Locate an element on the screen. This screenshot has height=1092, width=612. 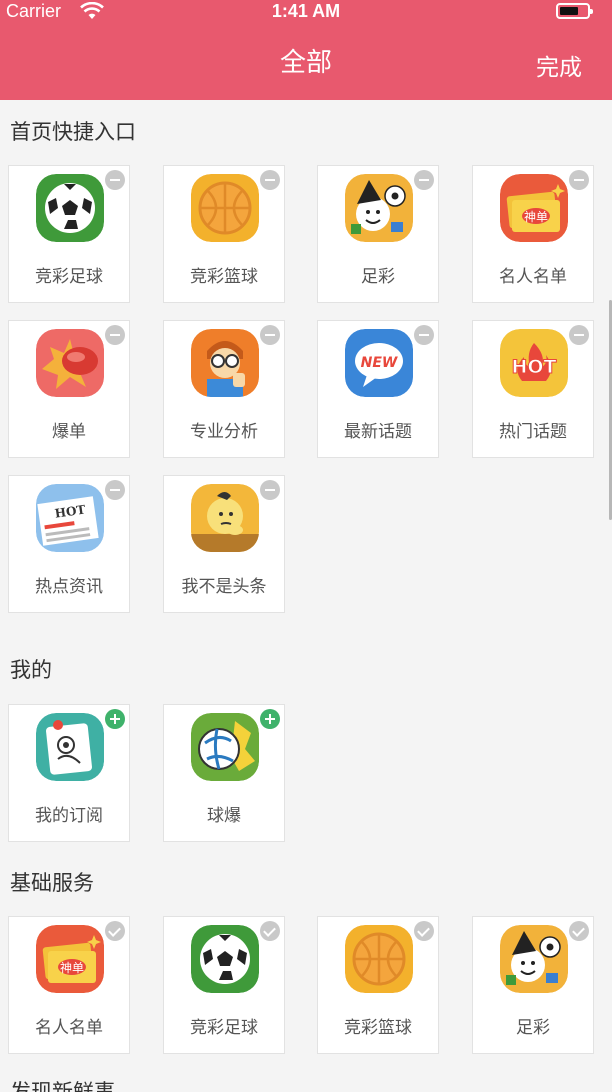
section-title-discover: 发现新鲜事 is located at coordinates (62, 1086).